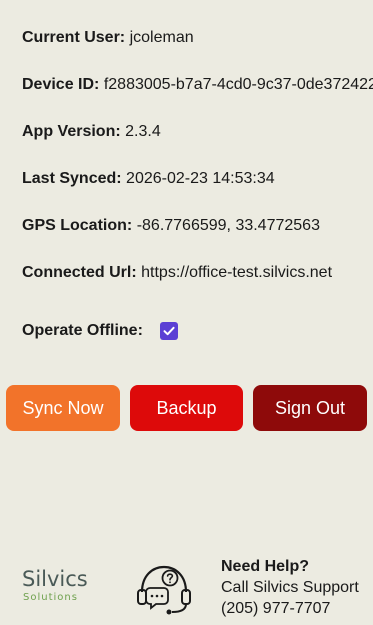  I want to click on operate-offline-checkbox, so click(168, 331).